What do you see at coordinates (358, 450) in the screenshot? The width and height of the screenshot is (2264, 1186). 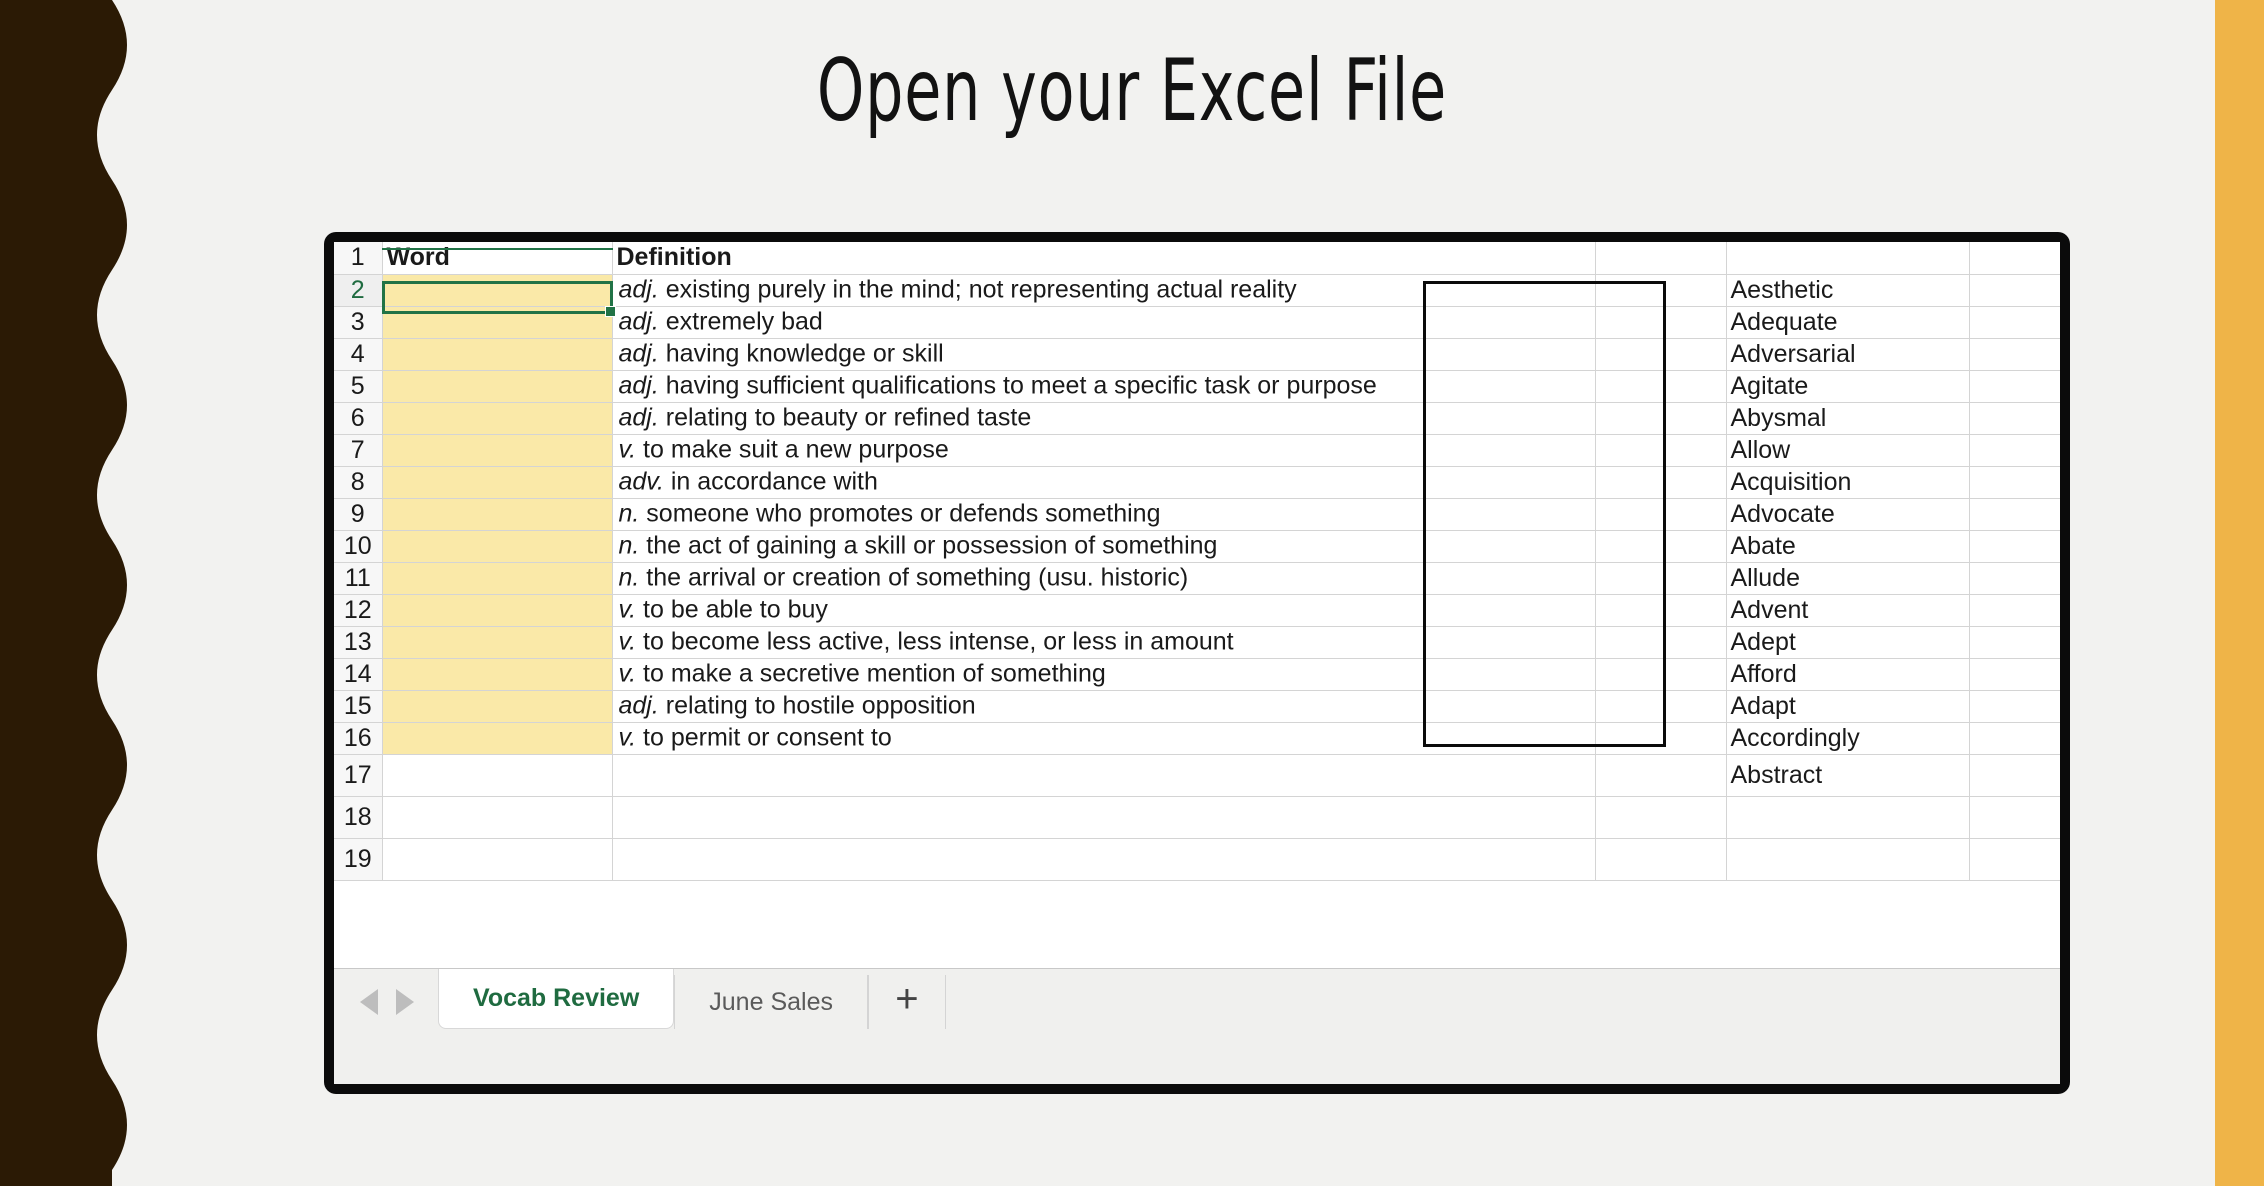 I see `row-header: 7` at bounding box center [358, 450].